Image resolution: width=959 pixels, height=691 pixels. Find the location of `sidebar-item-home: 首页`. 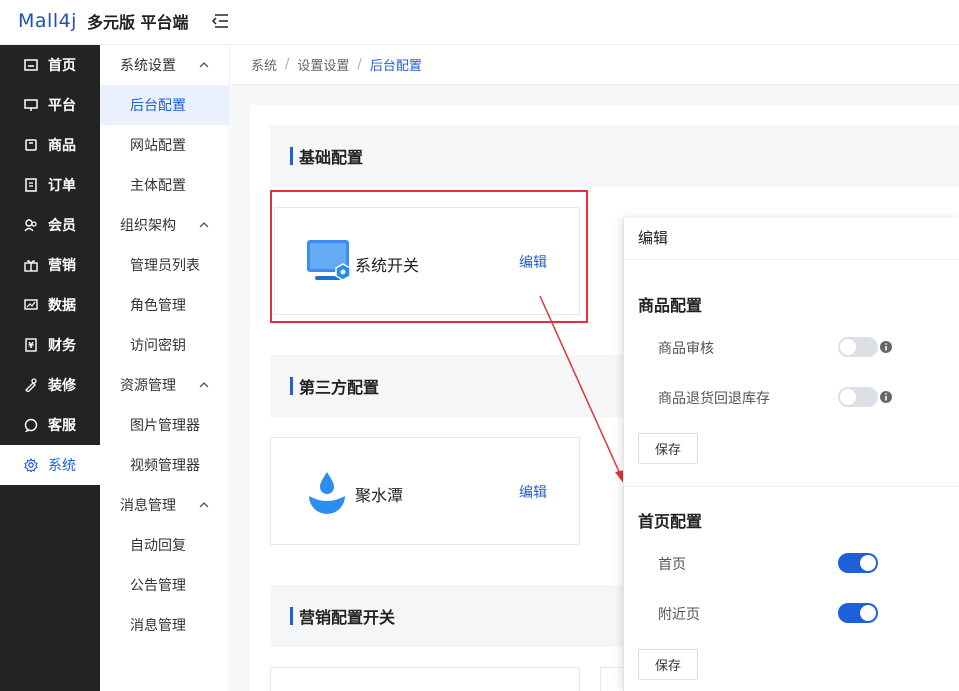

sidebar-item-home: 首页 is located at coordinates (50, 65).